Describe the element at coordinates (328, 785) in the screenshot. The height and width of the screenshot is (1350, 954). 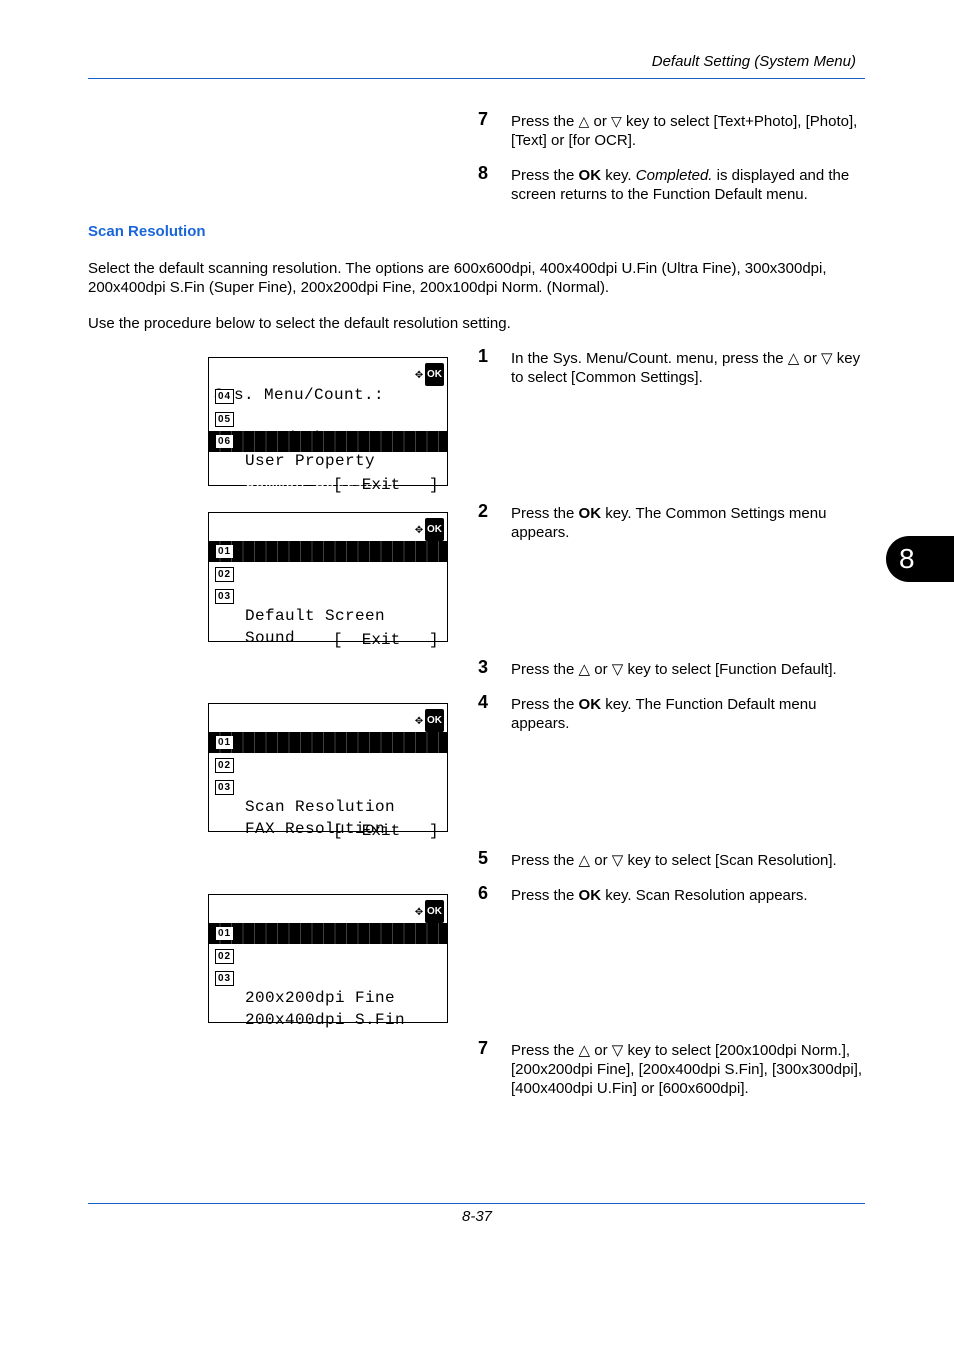
I see `lcd-menu-item: 02 Scan Resolution` at that location.